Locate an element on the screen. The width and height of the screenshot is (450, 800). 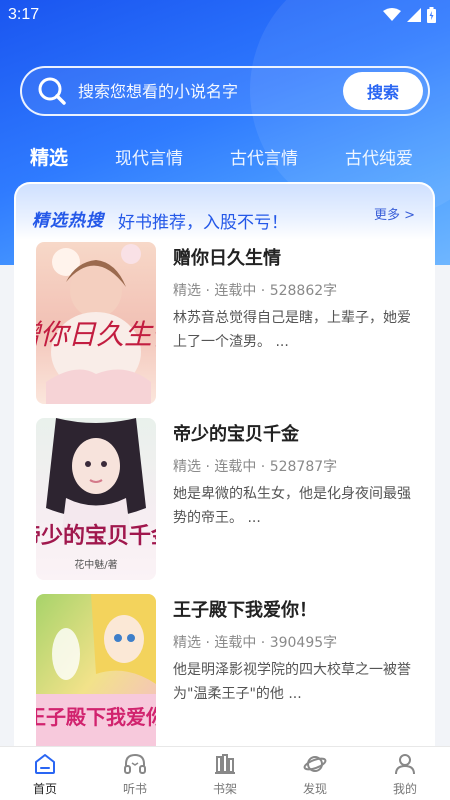
book-cover: 赠你日久生情 is located at coordinates (96, 323).